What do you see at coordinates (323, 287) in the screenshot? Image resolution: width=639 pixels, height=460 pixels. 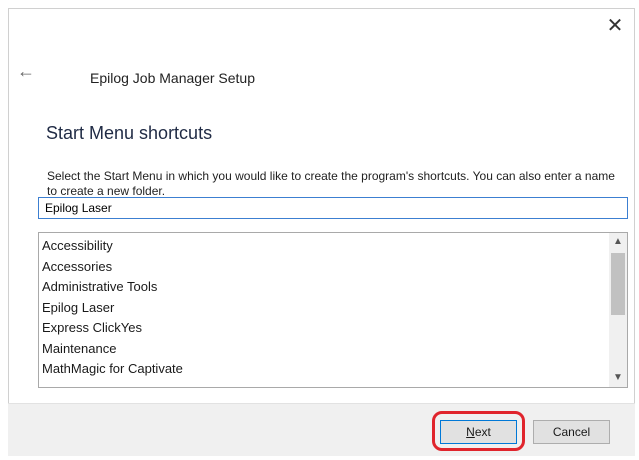 I see `list-item: Administrative Tools` at bounding box center [323, 287].